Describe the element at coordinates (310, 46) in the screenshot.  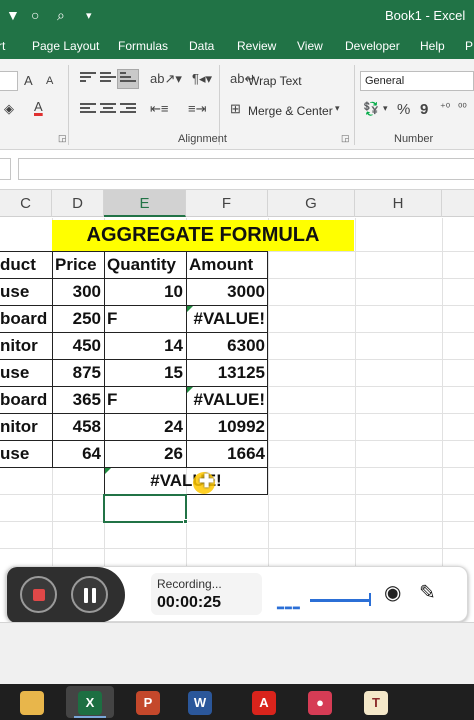
I see `tab-view: View` at that location.